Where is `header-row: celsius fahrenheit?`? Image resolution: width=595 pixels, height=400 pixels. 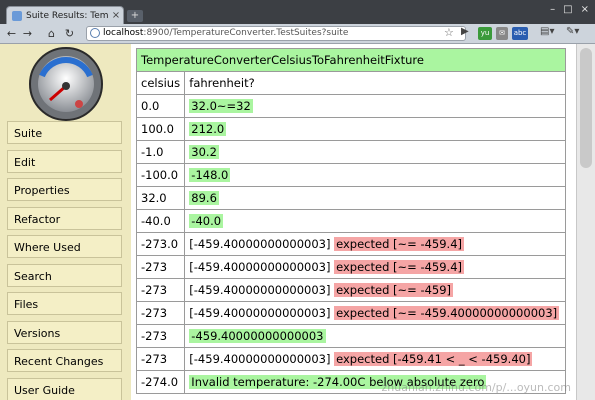
header-row: celsius fahrenheit? is located at coordinates (350, 83).